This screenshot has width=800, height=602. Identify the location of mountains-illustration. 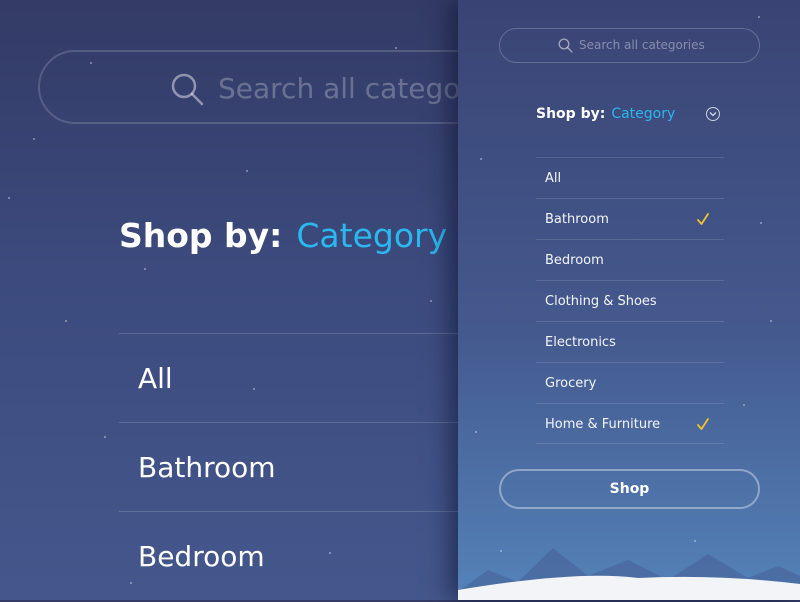
(629, 574).